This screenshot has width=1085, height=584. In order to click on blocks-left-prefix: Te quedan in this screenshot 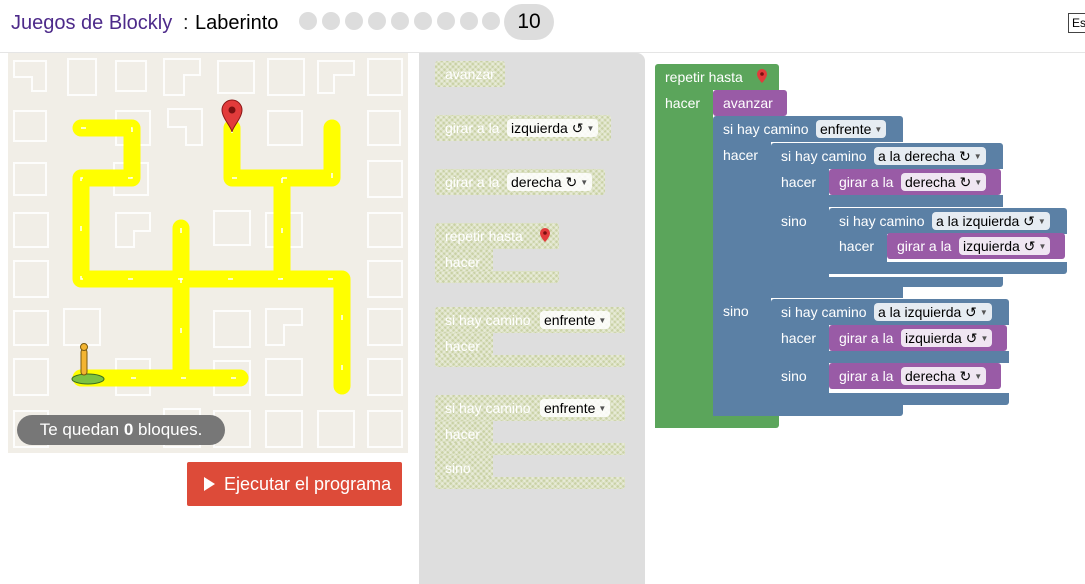, I will do `click(81, 429)`.